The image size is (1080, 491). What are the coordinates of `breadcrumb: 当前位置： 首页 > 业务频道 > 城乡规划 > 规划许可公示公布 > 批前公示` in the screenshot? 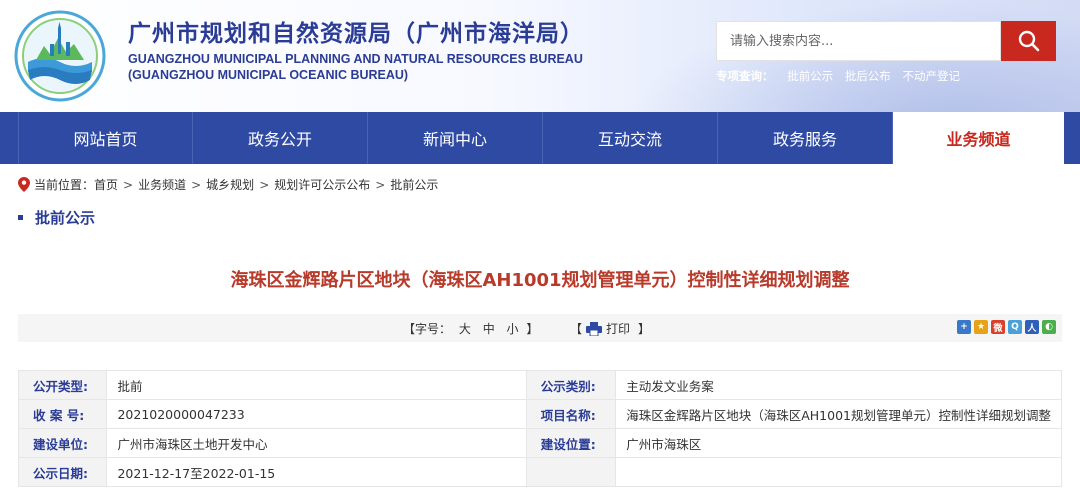 It's located at (228, 184).